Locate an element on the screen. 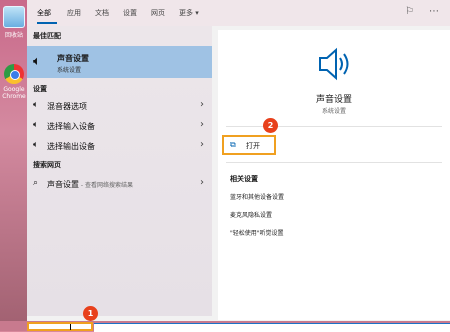 This screenshot has width=450, height=332. tab-apps: 应用 is located at coordinates (74, 13).